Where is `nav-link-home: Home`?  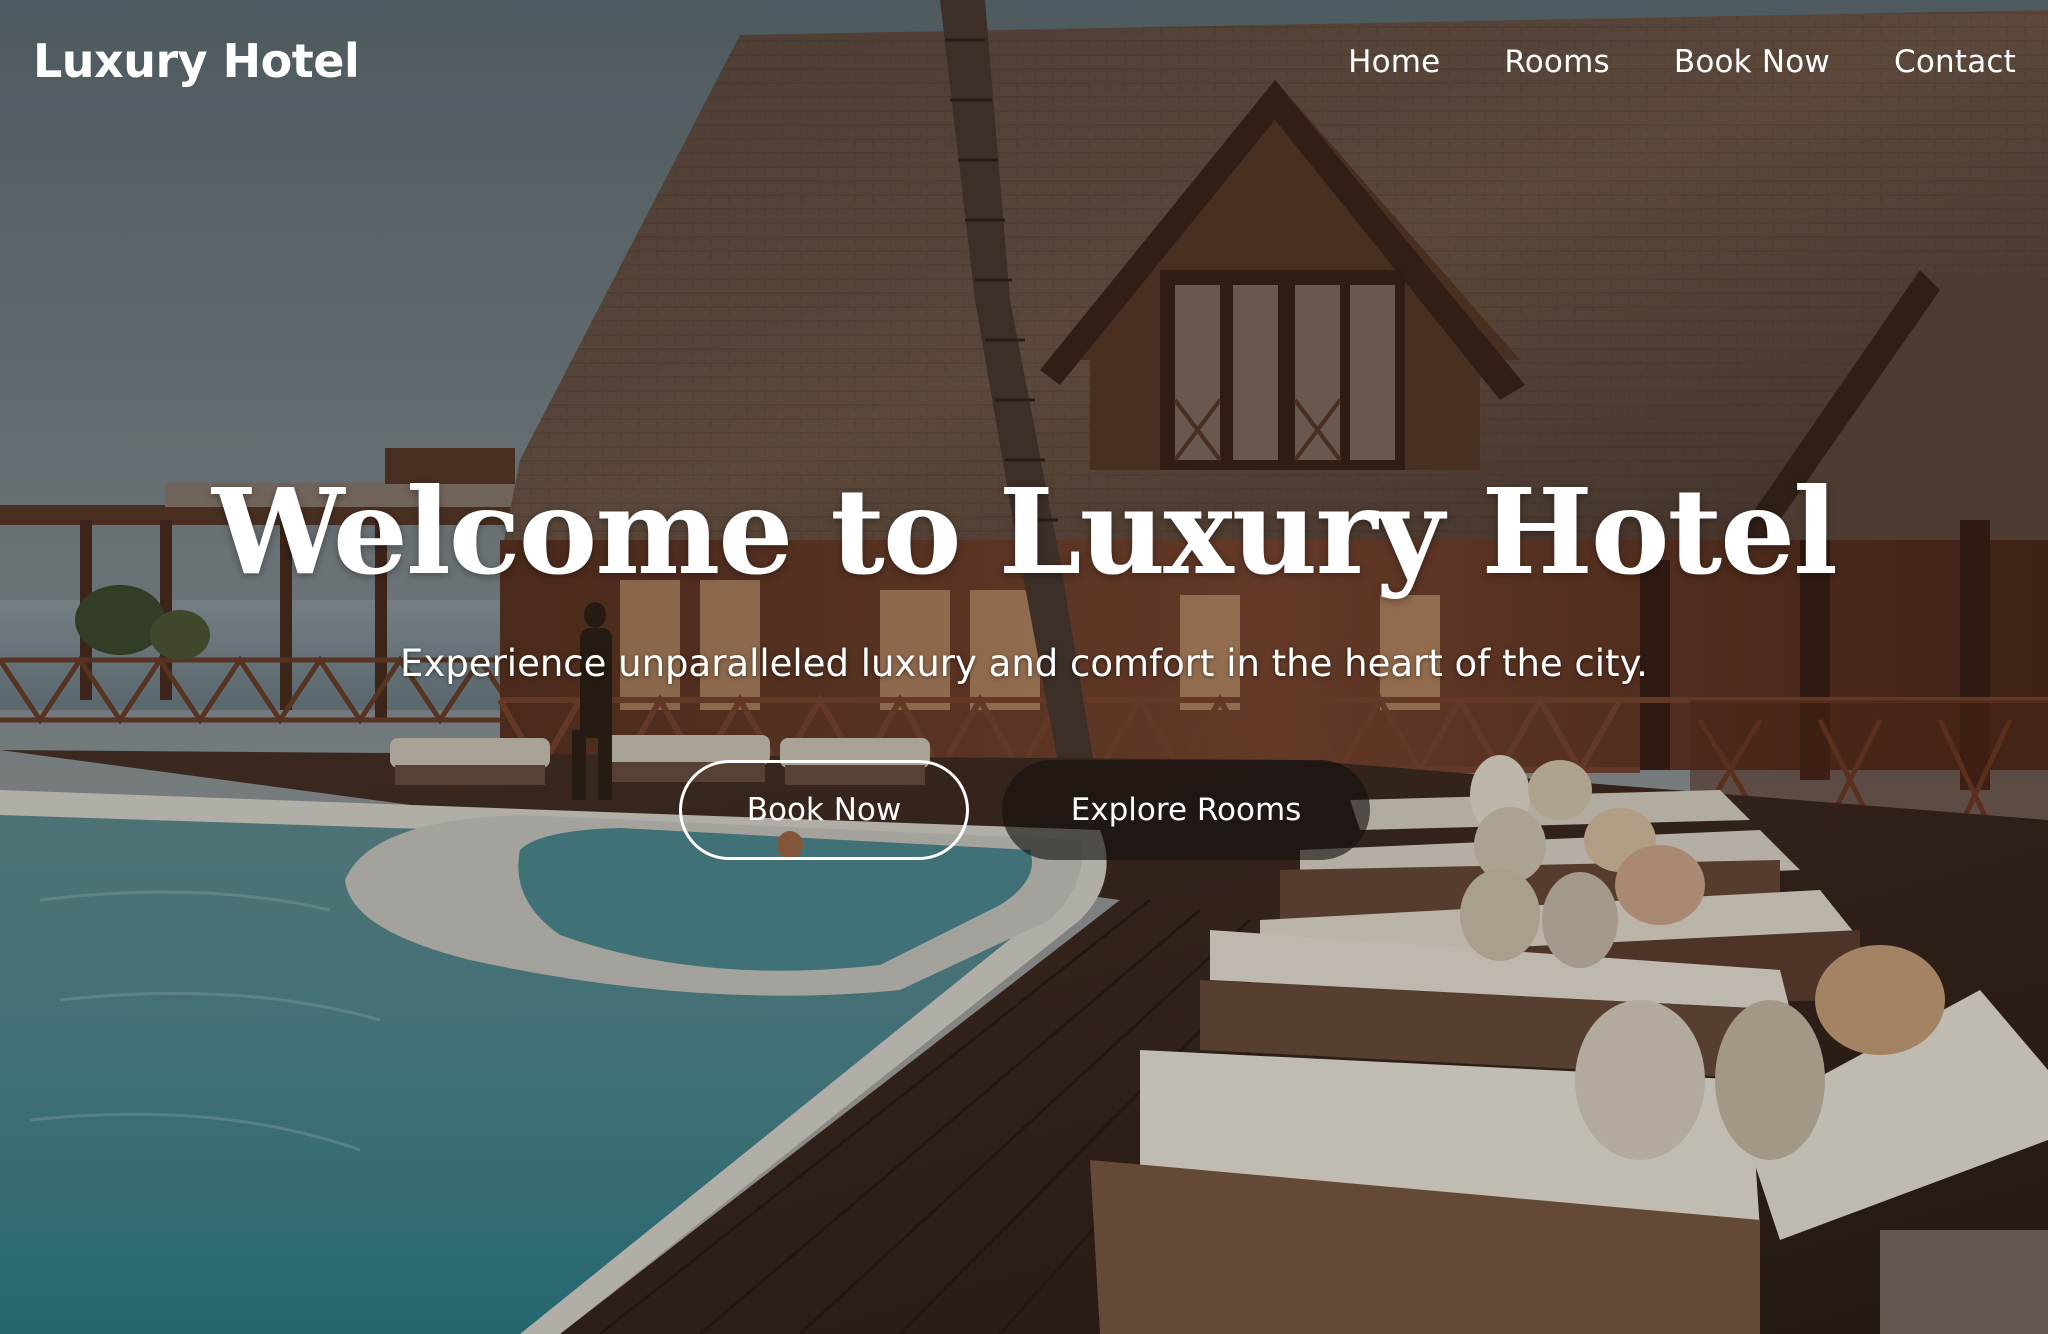 nav-link-home: Home is located at coordinates (1394, 62).